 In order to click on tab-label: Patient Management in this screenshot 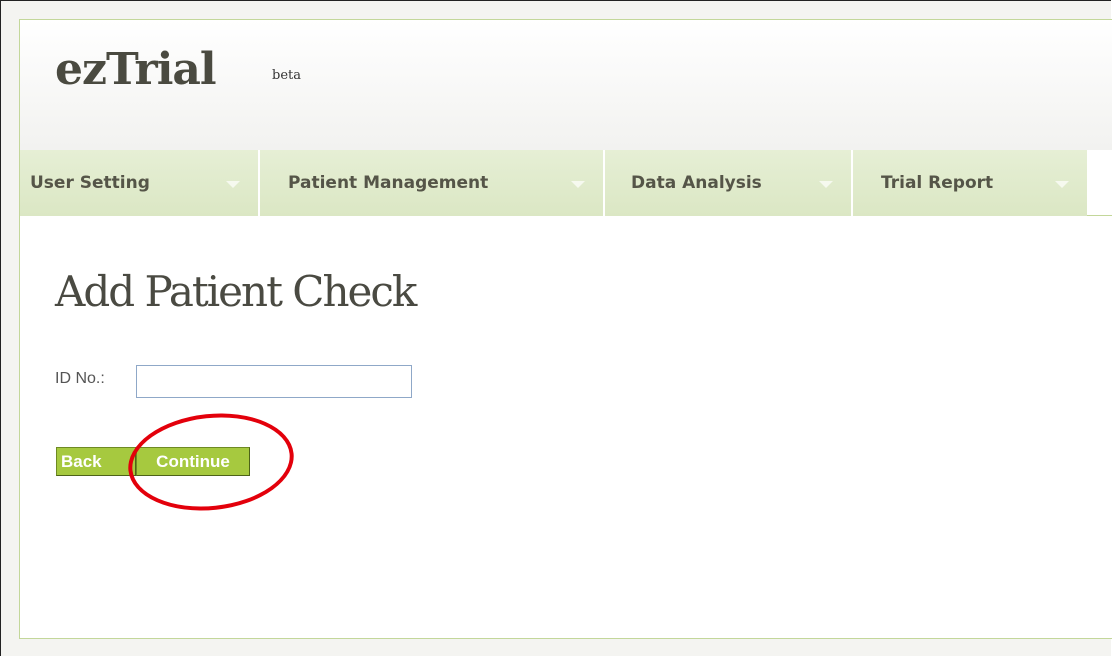, I will do `click(388, 183)`.